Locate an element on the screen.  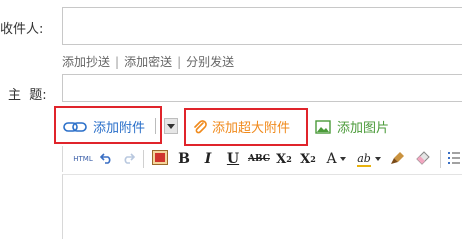
italic-button: I is located at coordinates (208, 159).